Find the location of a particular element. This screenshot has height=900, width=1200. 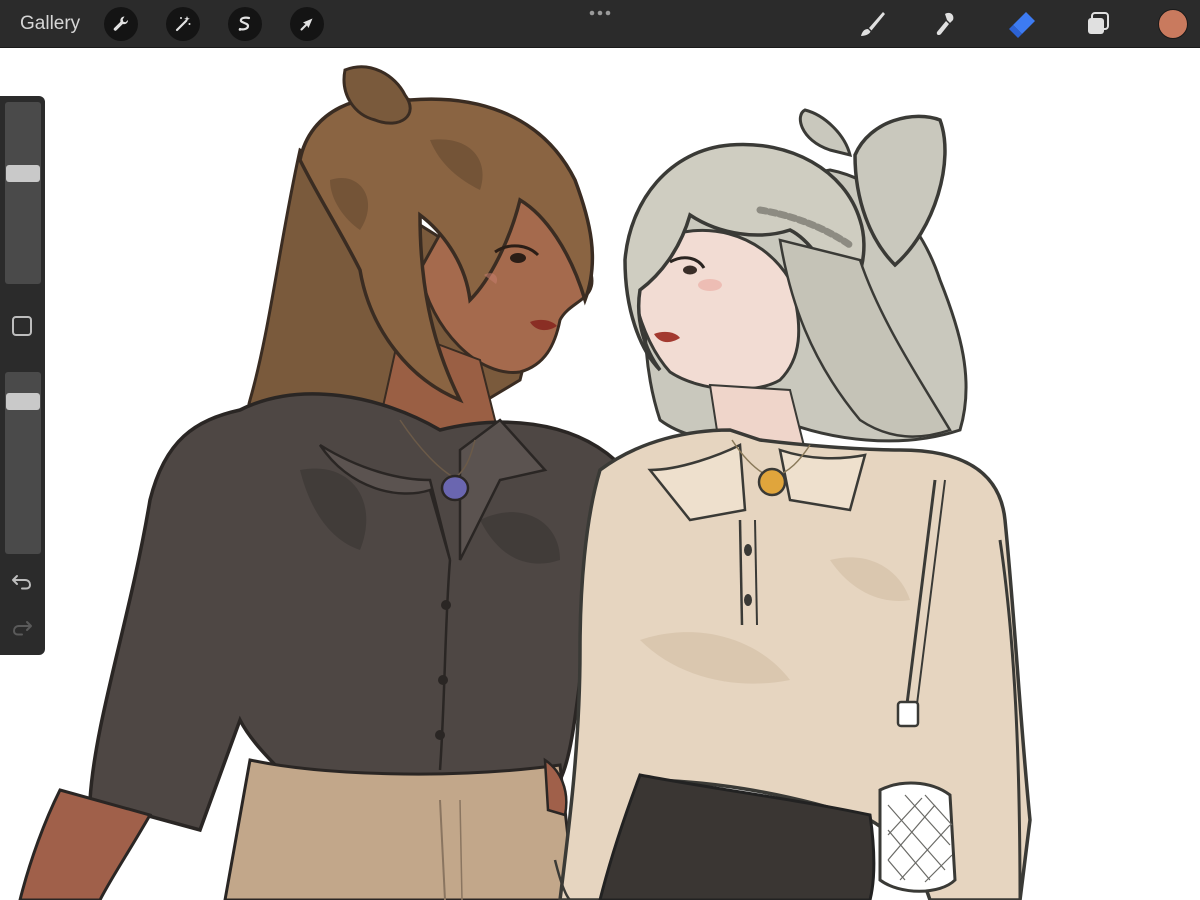

brush-icon is located at coordinates (873, 24).